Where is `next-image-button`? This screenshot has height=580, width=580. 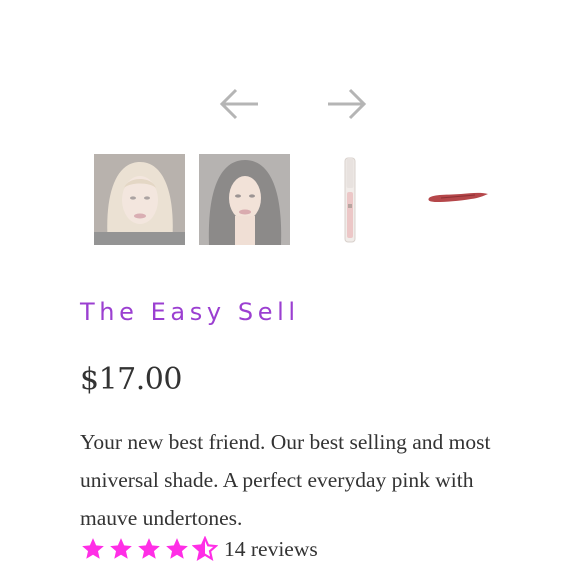
next-image-button is located at coordinates (346, 104).